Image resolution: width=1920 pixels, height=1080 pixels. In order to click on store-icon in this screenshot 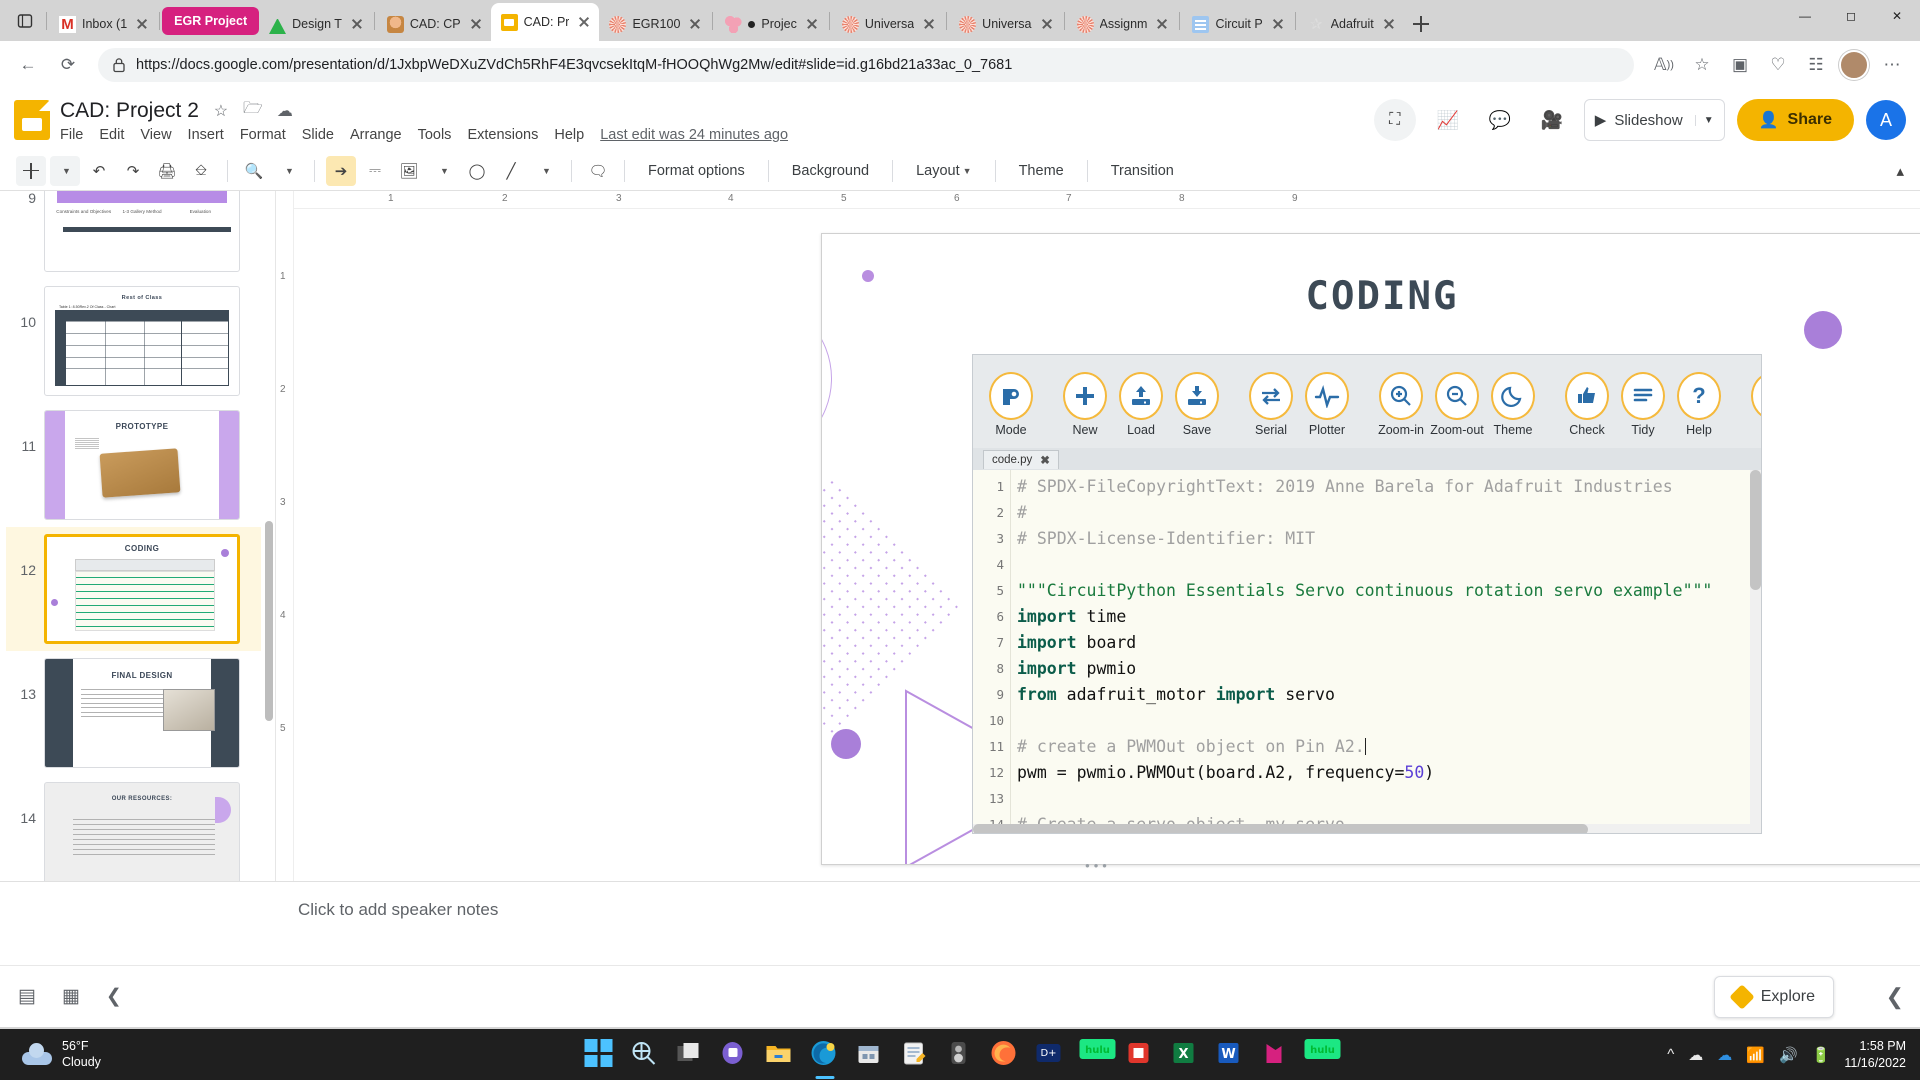, I will do `click(870, 1054)`.